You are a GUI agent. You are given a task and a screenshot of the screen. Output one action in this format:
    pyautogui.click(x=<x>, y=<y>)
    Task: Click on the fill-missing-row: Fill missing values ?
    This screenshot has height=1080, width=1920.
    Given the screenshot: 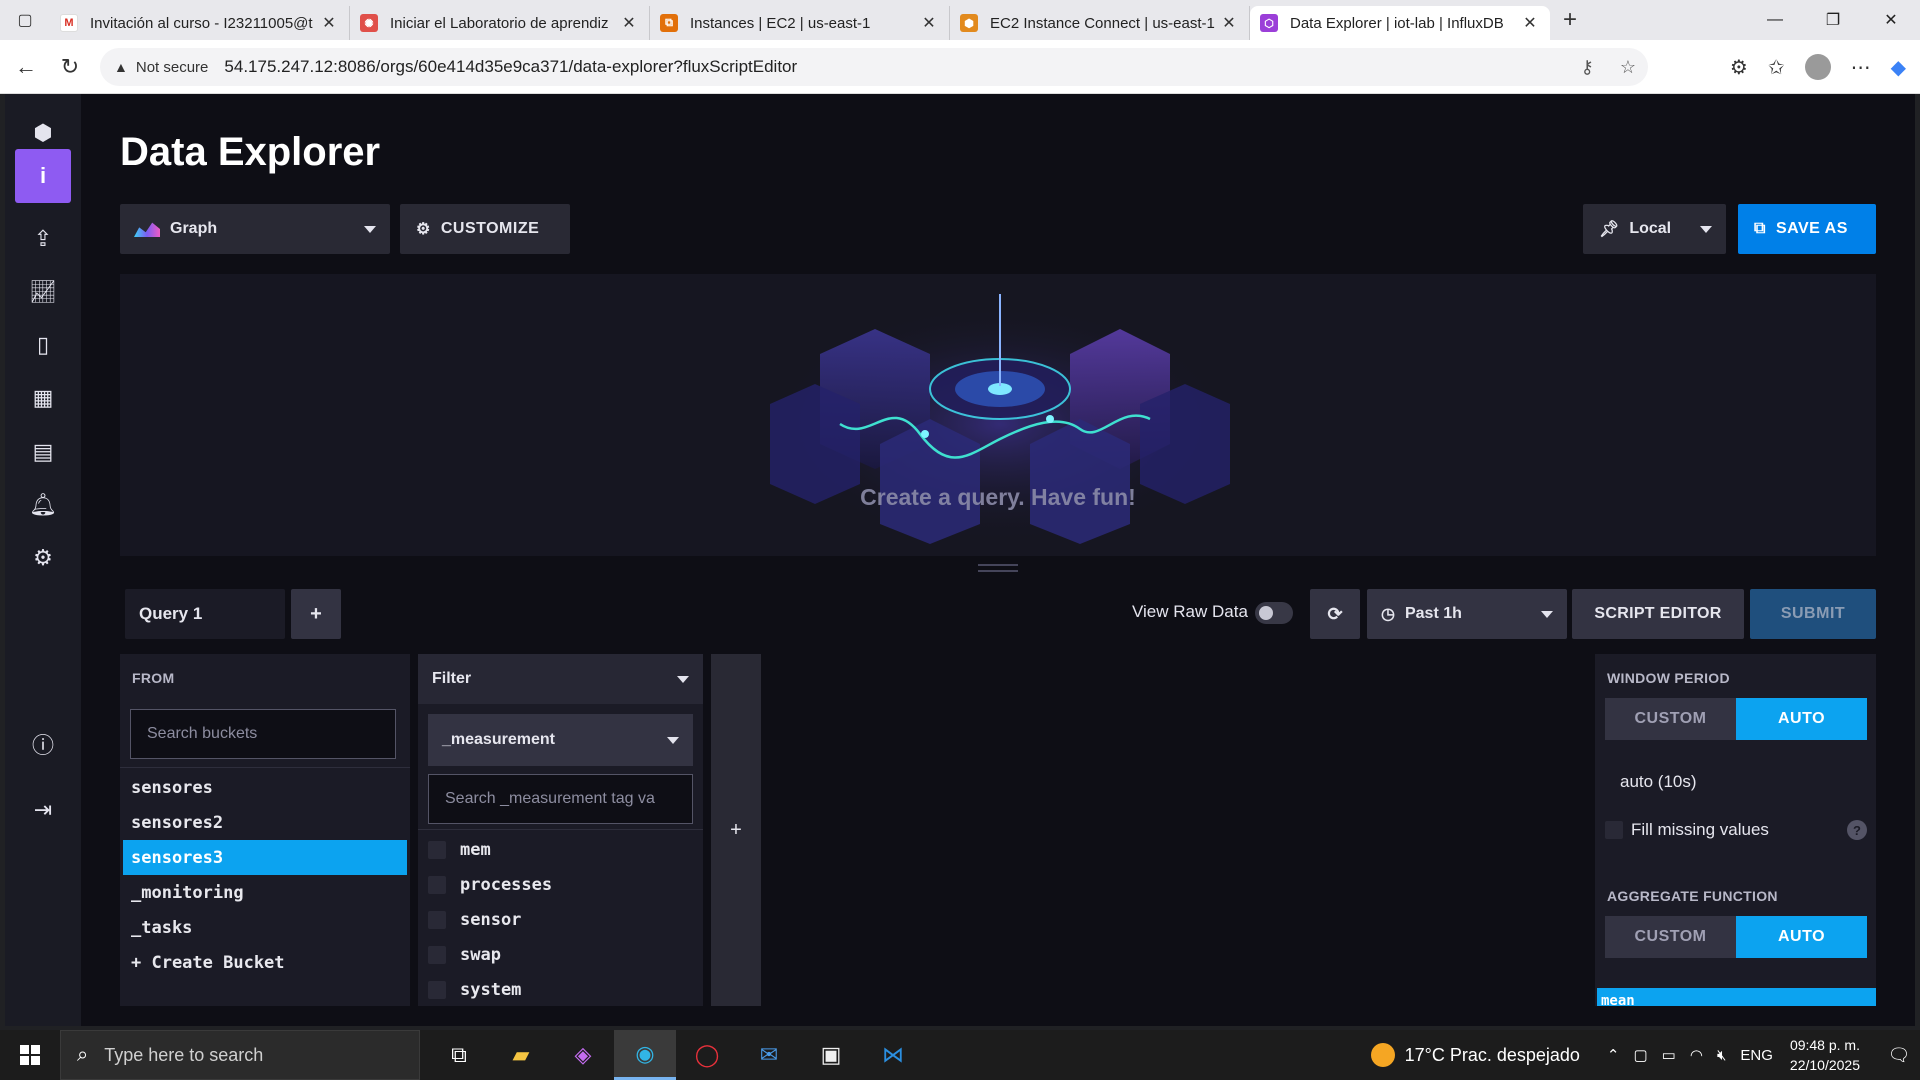 What is the action you would take?
    pyautogui.click(x=1736, y=830)
    